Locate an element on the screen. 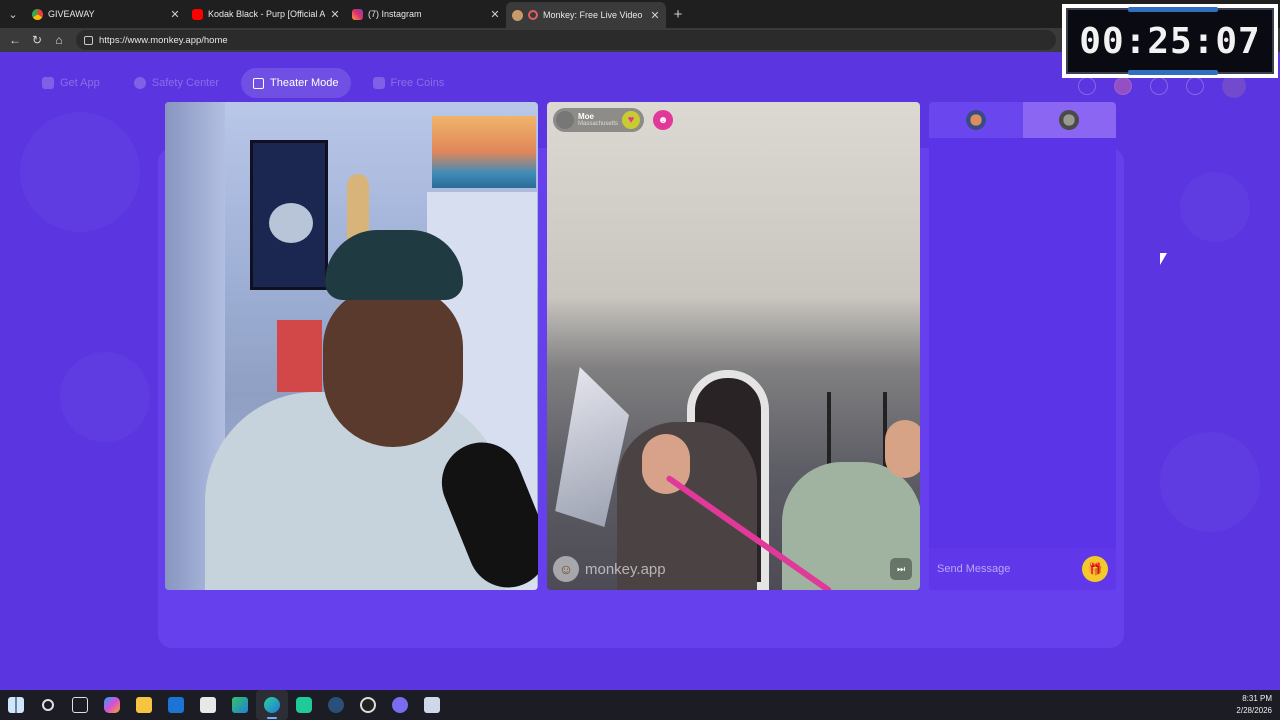 Image resolution: width=1280 pixels, height=720 pixels. monkey-watermark: ☺ monkey.app is located at coordinates (609, 569).